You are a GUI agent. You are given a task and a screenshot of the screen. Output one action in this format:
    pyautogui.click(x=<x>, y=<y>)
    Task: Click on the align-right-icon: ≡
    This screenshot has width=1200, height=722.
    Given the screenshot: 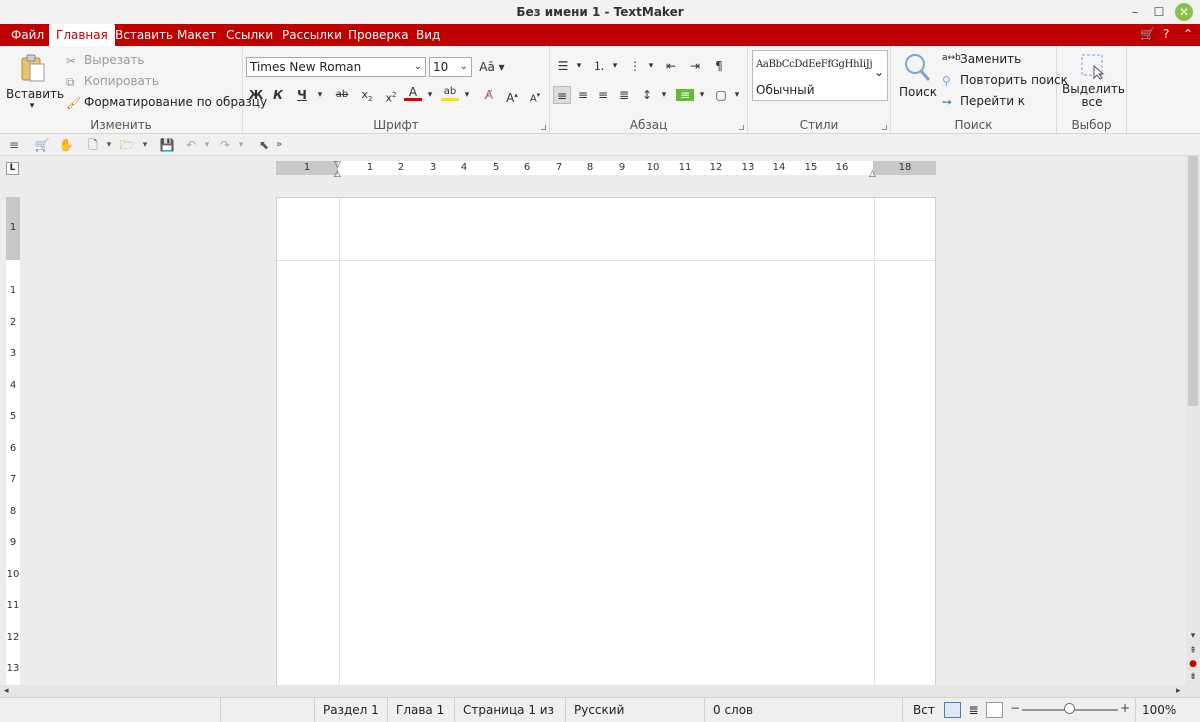 What is the action you would take?
    pyautogui.click(x=603, y=95)
    